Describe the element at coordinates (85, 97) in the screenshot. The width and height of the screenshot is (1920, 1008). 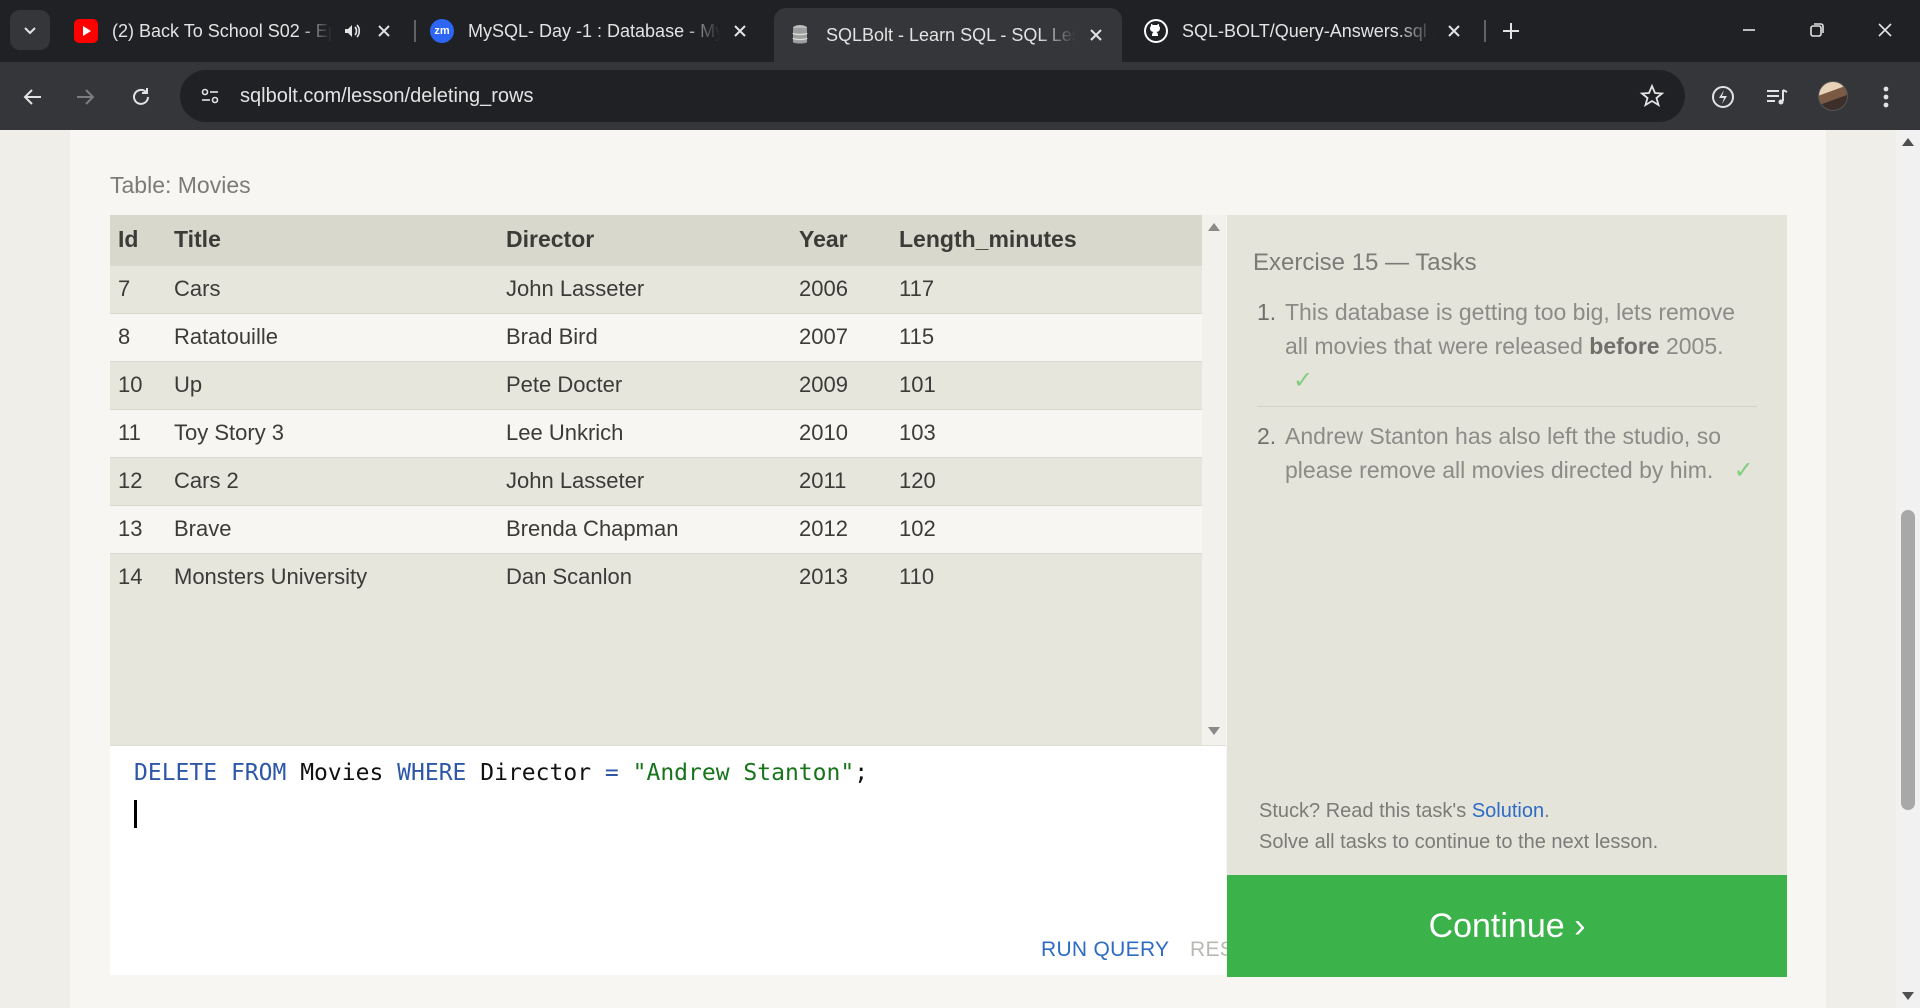
I see `forward-button` at that location.